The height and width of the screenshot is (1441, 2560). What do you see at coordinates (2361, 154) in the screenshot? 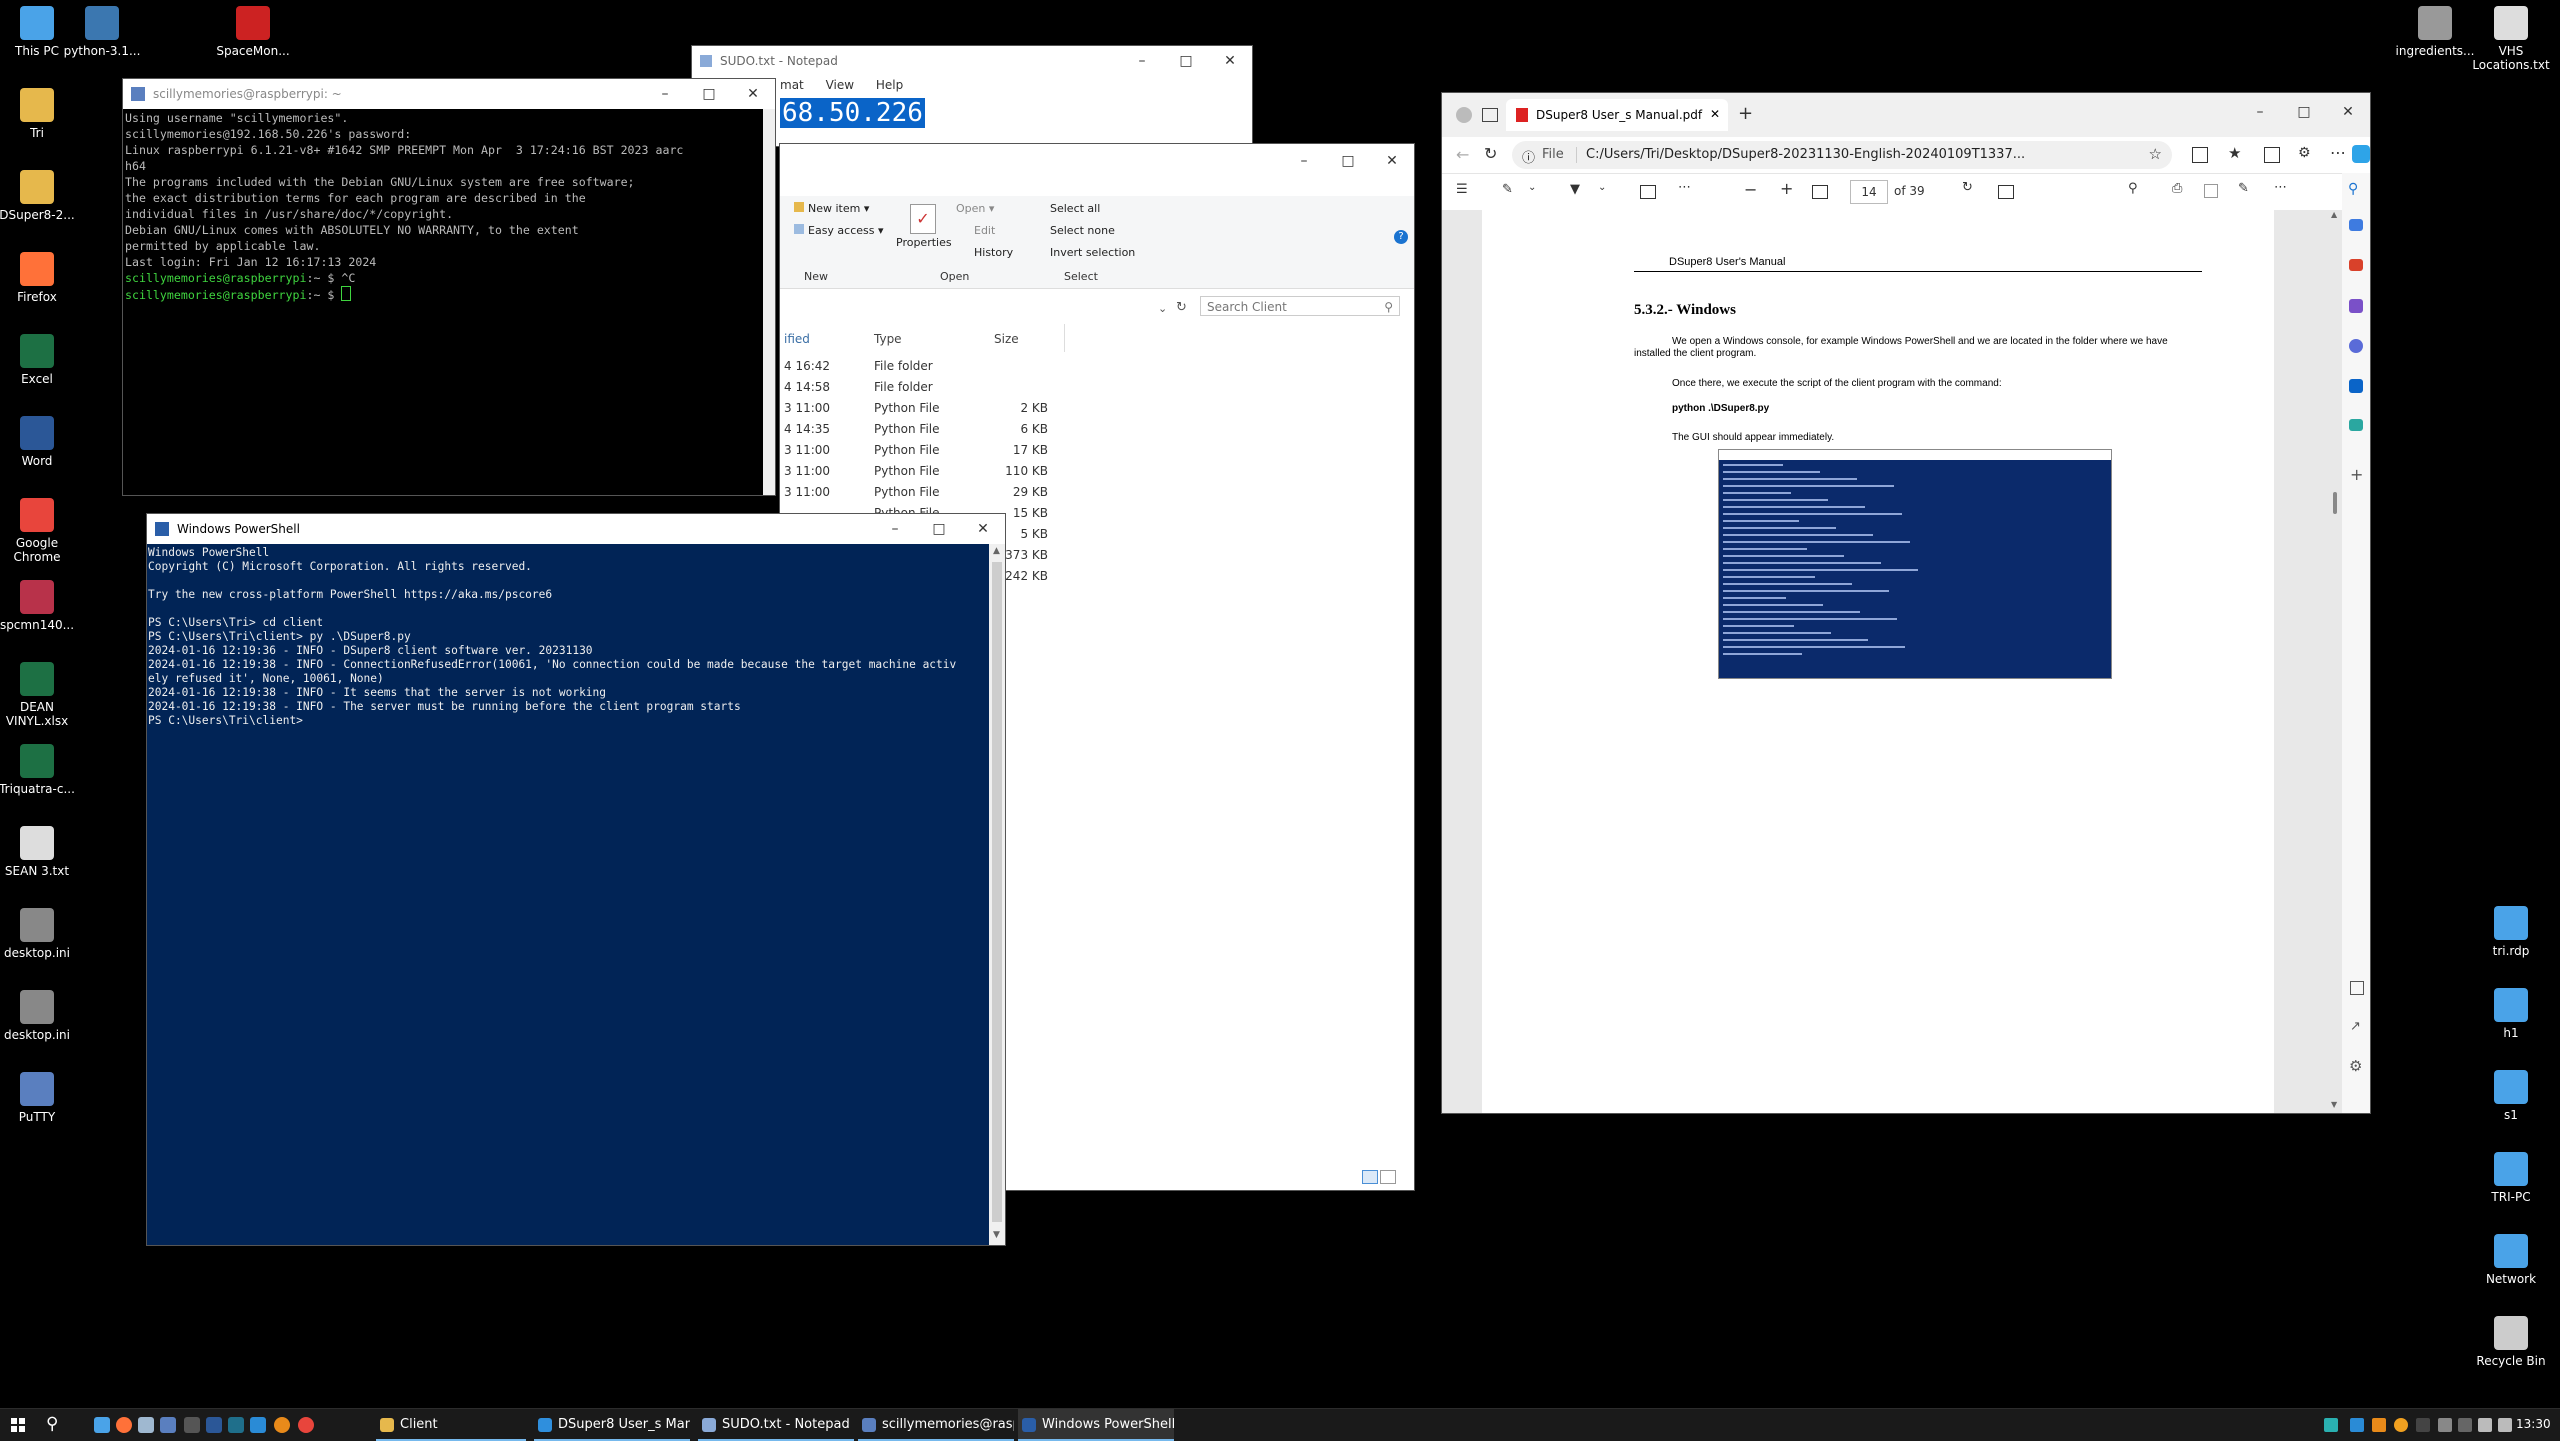
I see `copilot-icon` at bounding box center [2361, 154].